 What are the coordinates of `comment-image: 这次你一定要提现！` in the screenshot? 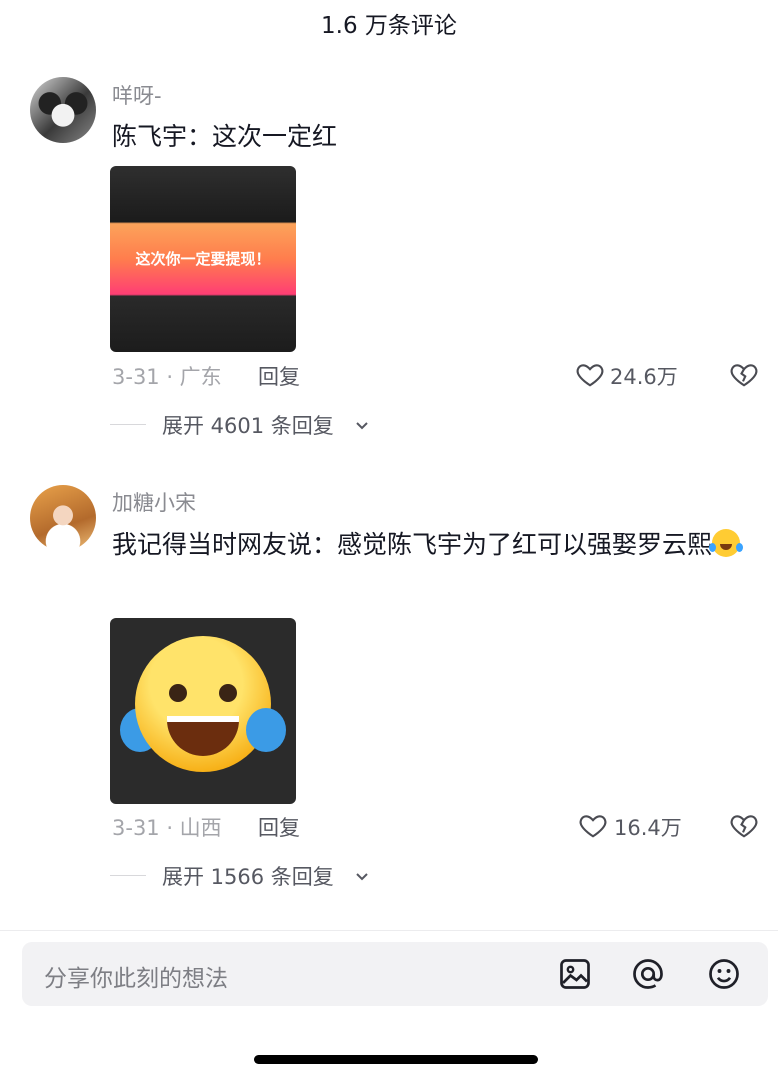 It's located at (203, 259).